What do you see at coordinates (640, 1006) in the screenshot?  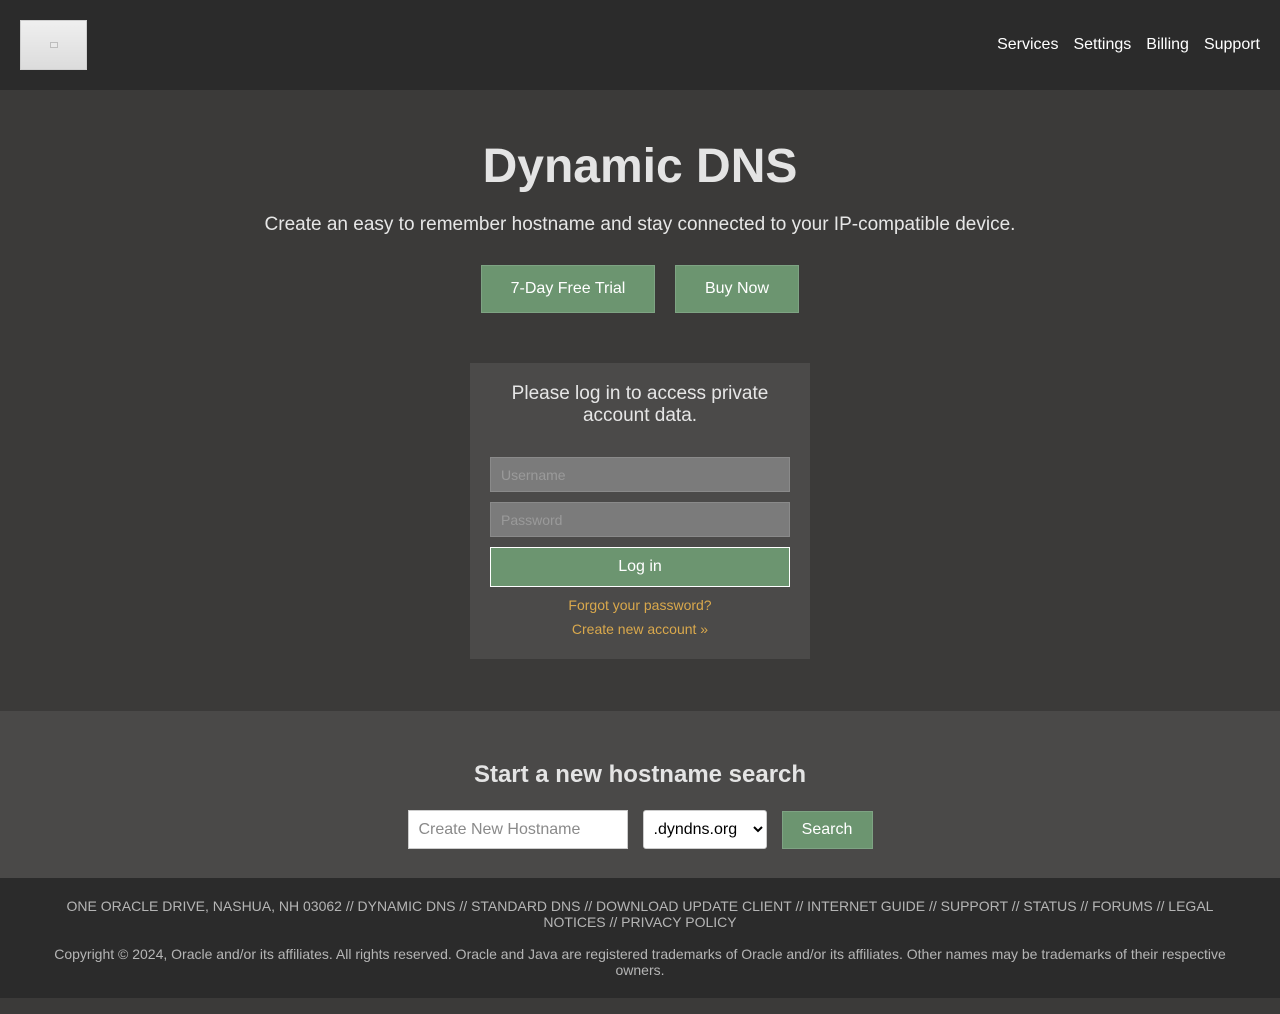 I see `bottom-strip` at bounding box center [640, 1006].